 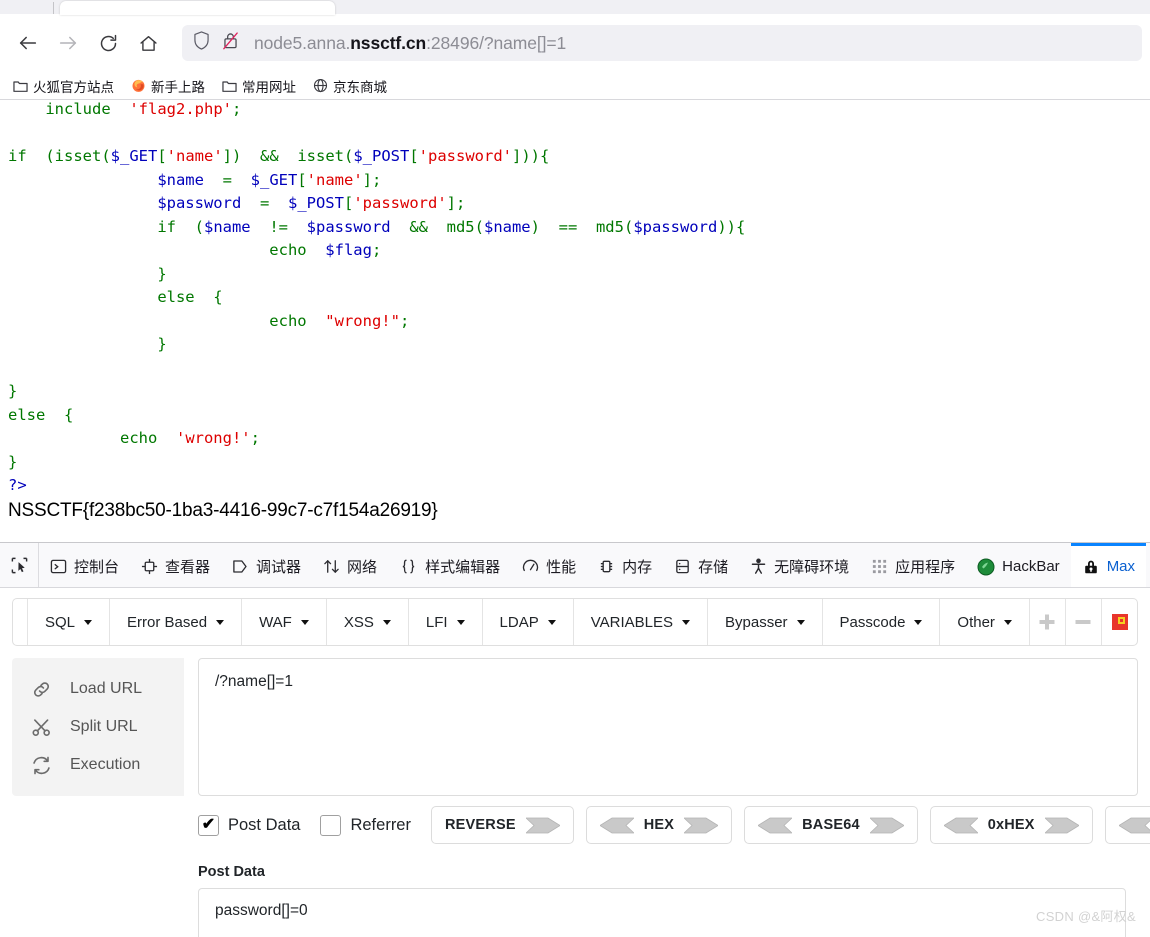 I want to click on devtools-tab-2: 查看器, so click(x=175, y=565).